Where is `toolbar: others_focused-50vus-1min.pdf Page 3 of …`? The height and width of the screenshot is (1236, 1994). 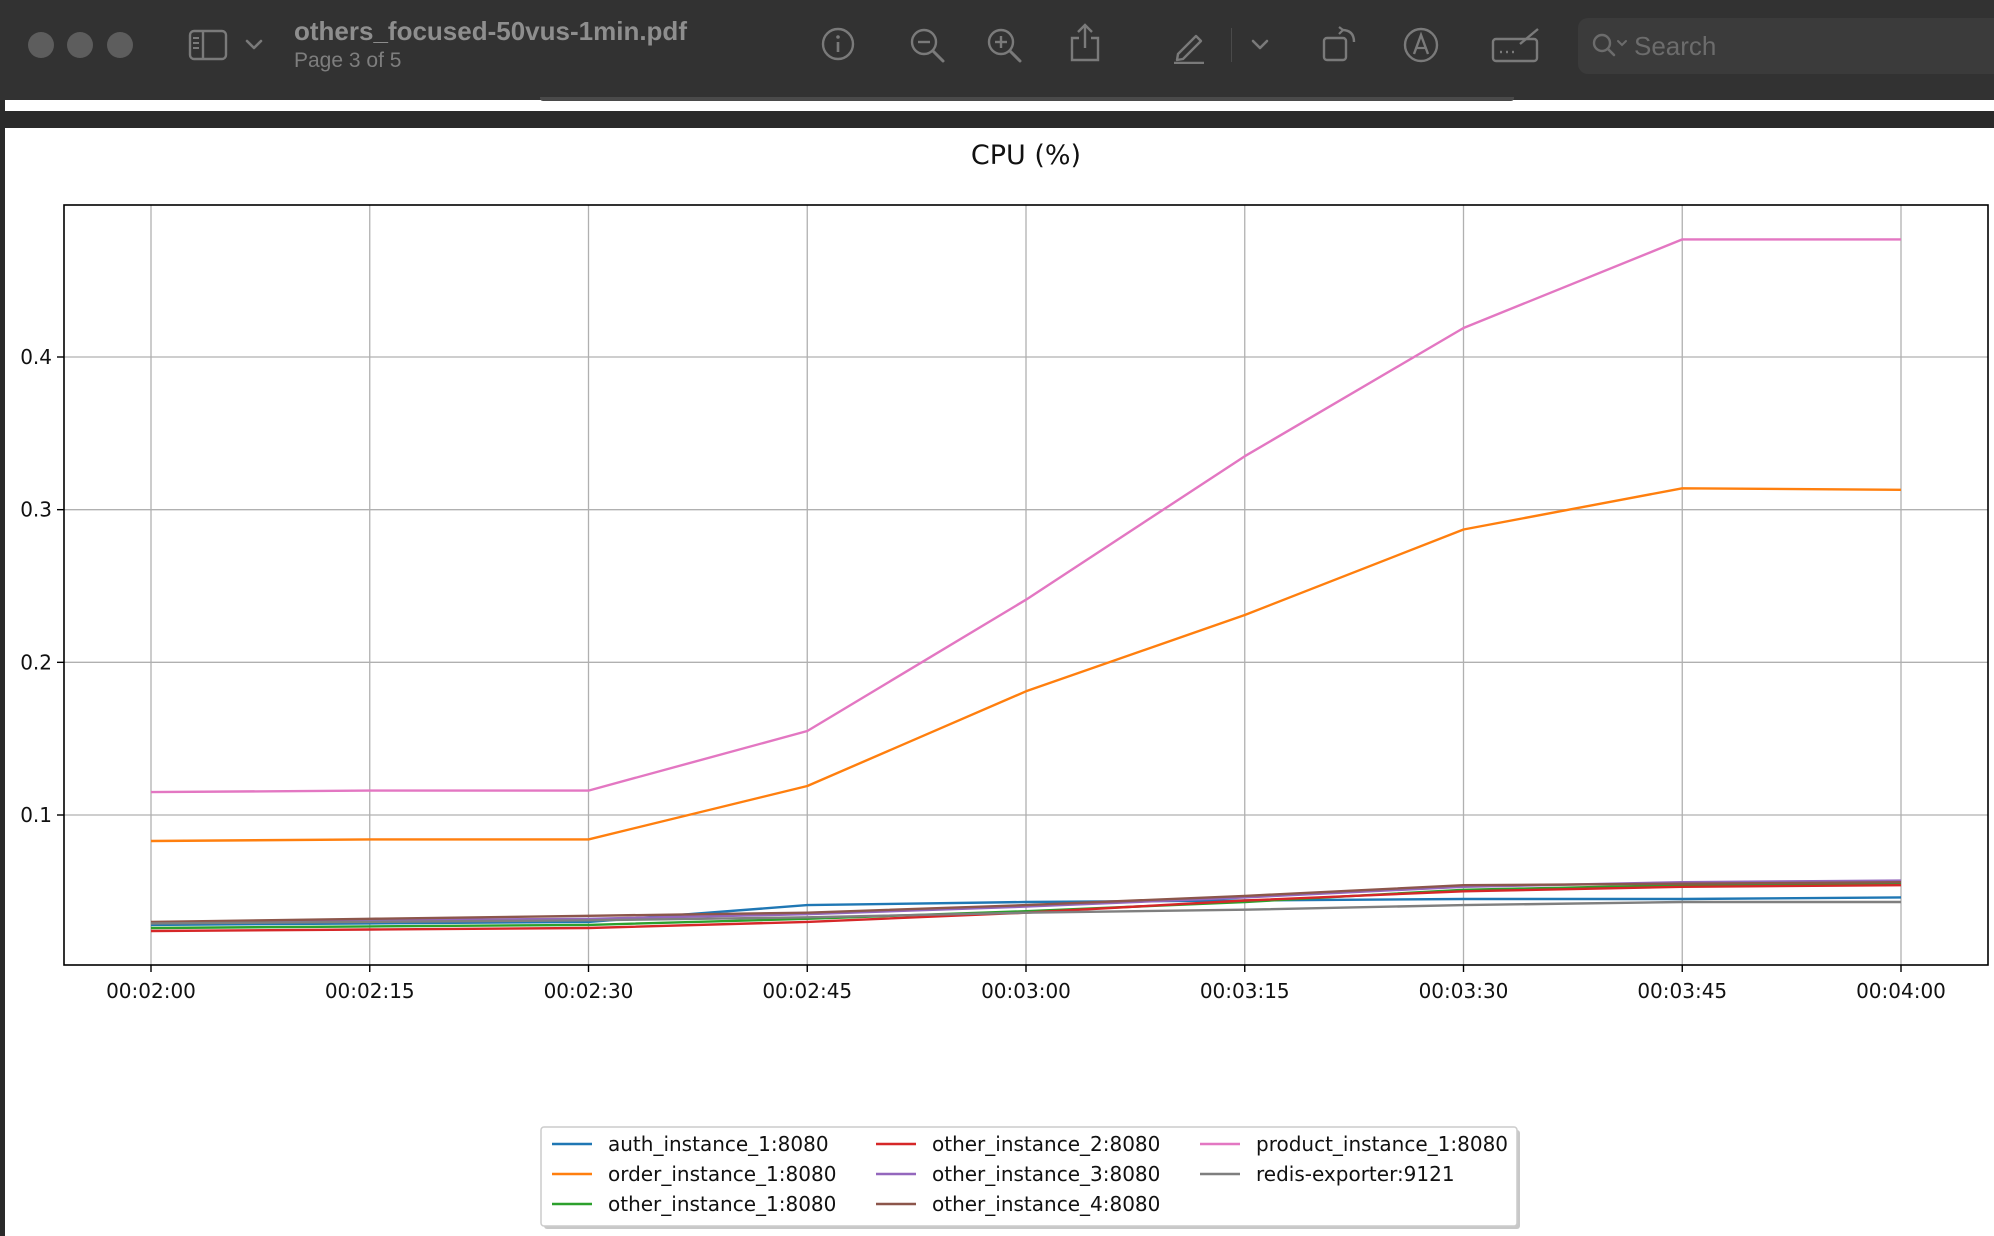 toolbar: others_focused-50vus-1min.pdf Page 3 of … is located at coordinates (997, 50).